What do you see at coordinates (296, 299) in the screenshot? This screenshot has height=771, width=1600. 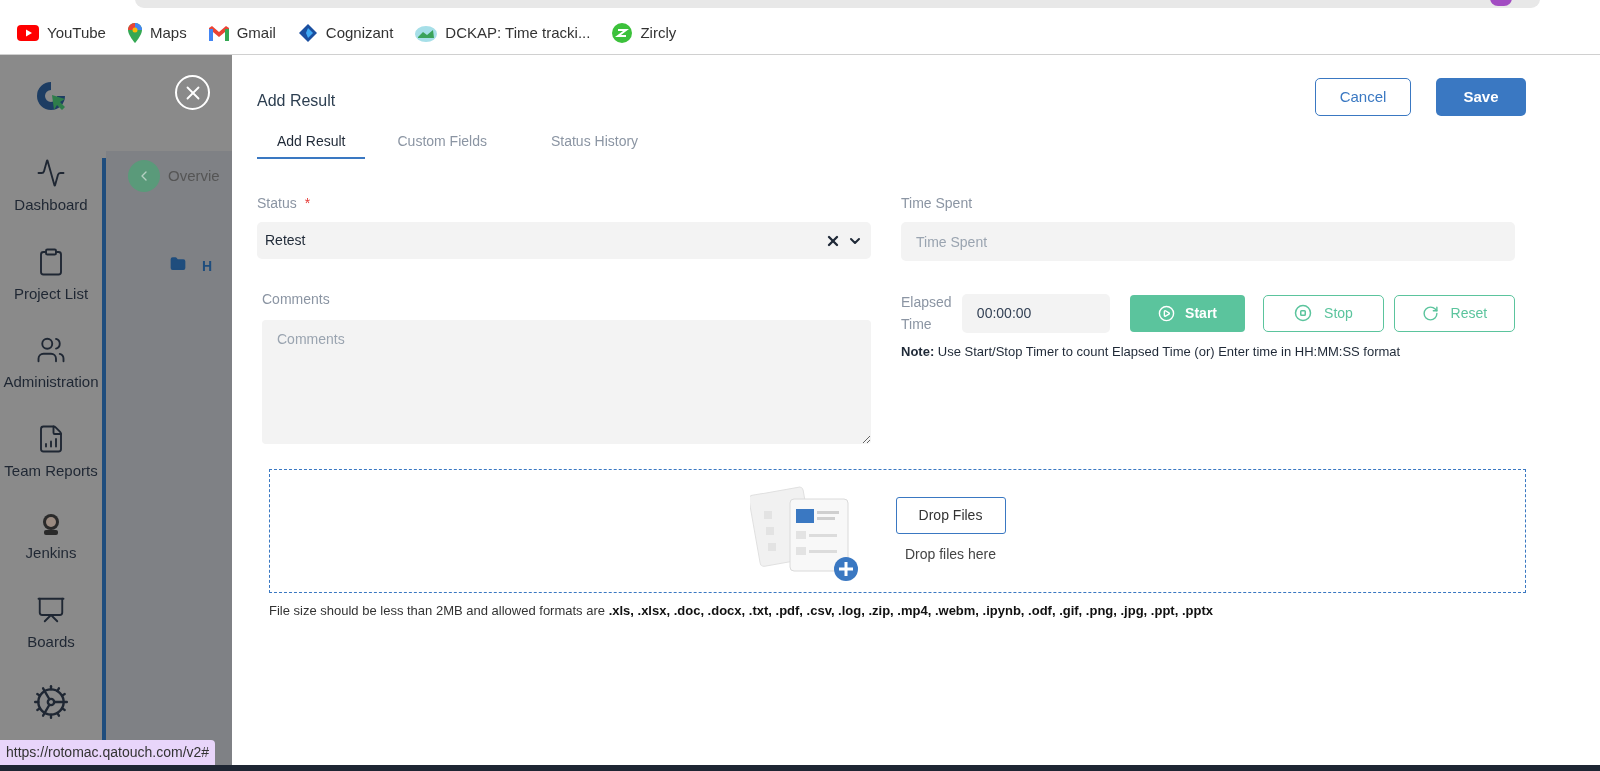 I see `field-label: Comments` at bounding box center [296, 299].